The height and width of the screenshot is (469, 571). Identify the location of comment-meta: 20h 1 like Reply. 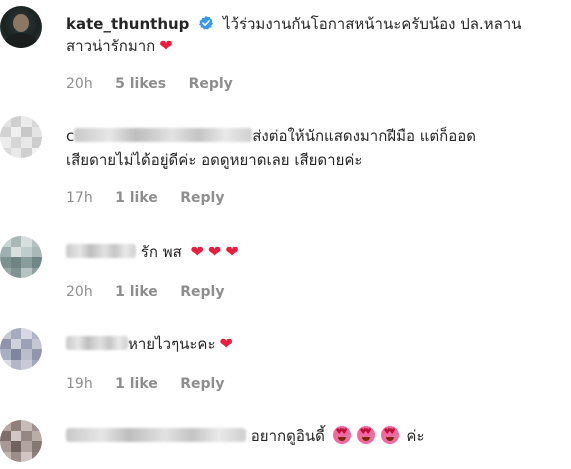
(154, 292).